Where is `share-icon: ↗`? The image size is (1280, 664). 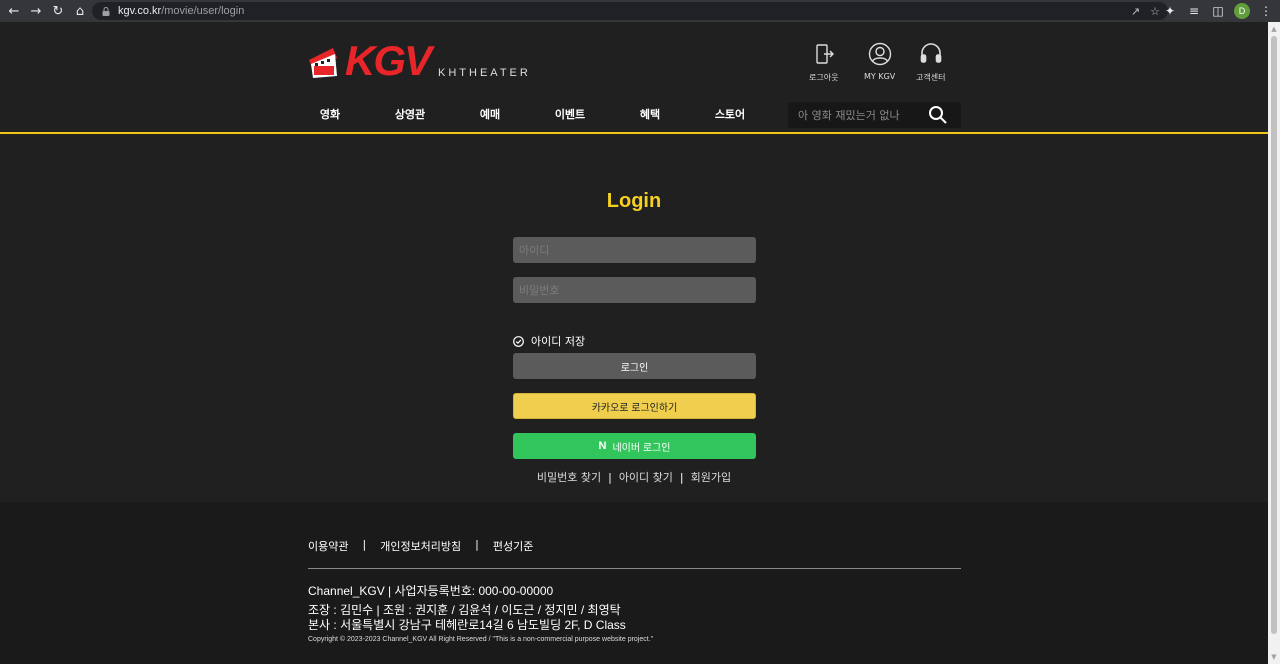
share-icon: ↗ is located at coordinates (1135, 11).